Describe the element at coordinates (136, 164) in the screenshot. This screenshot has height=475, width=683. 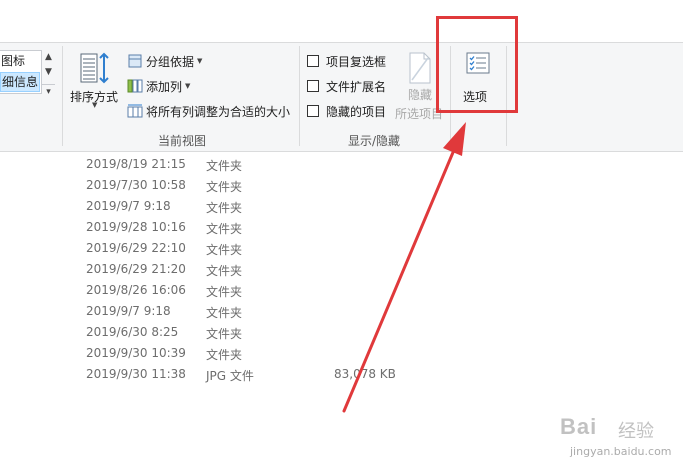
I see `date-modified: 2019/8/19 21:15` at that location.